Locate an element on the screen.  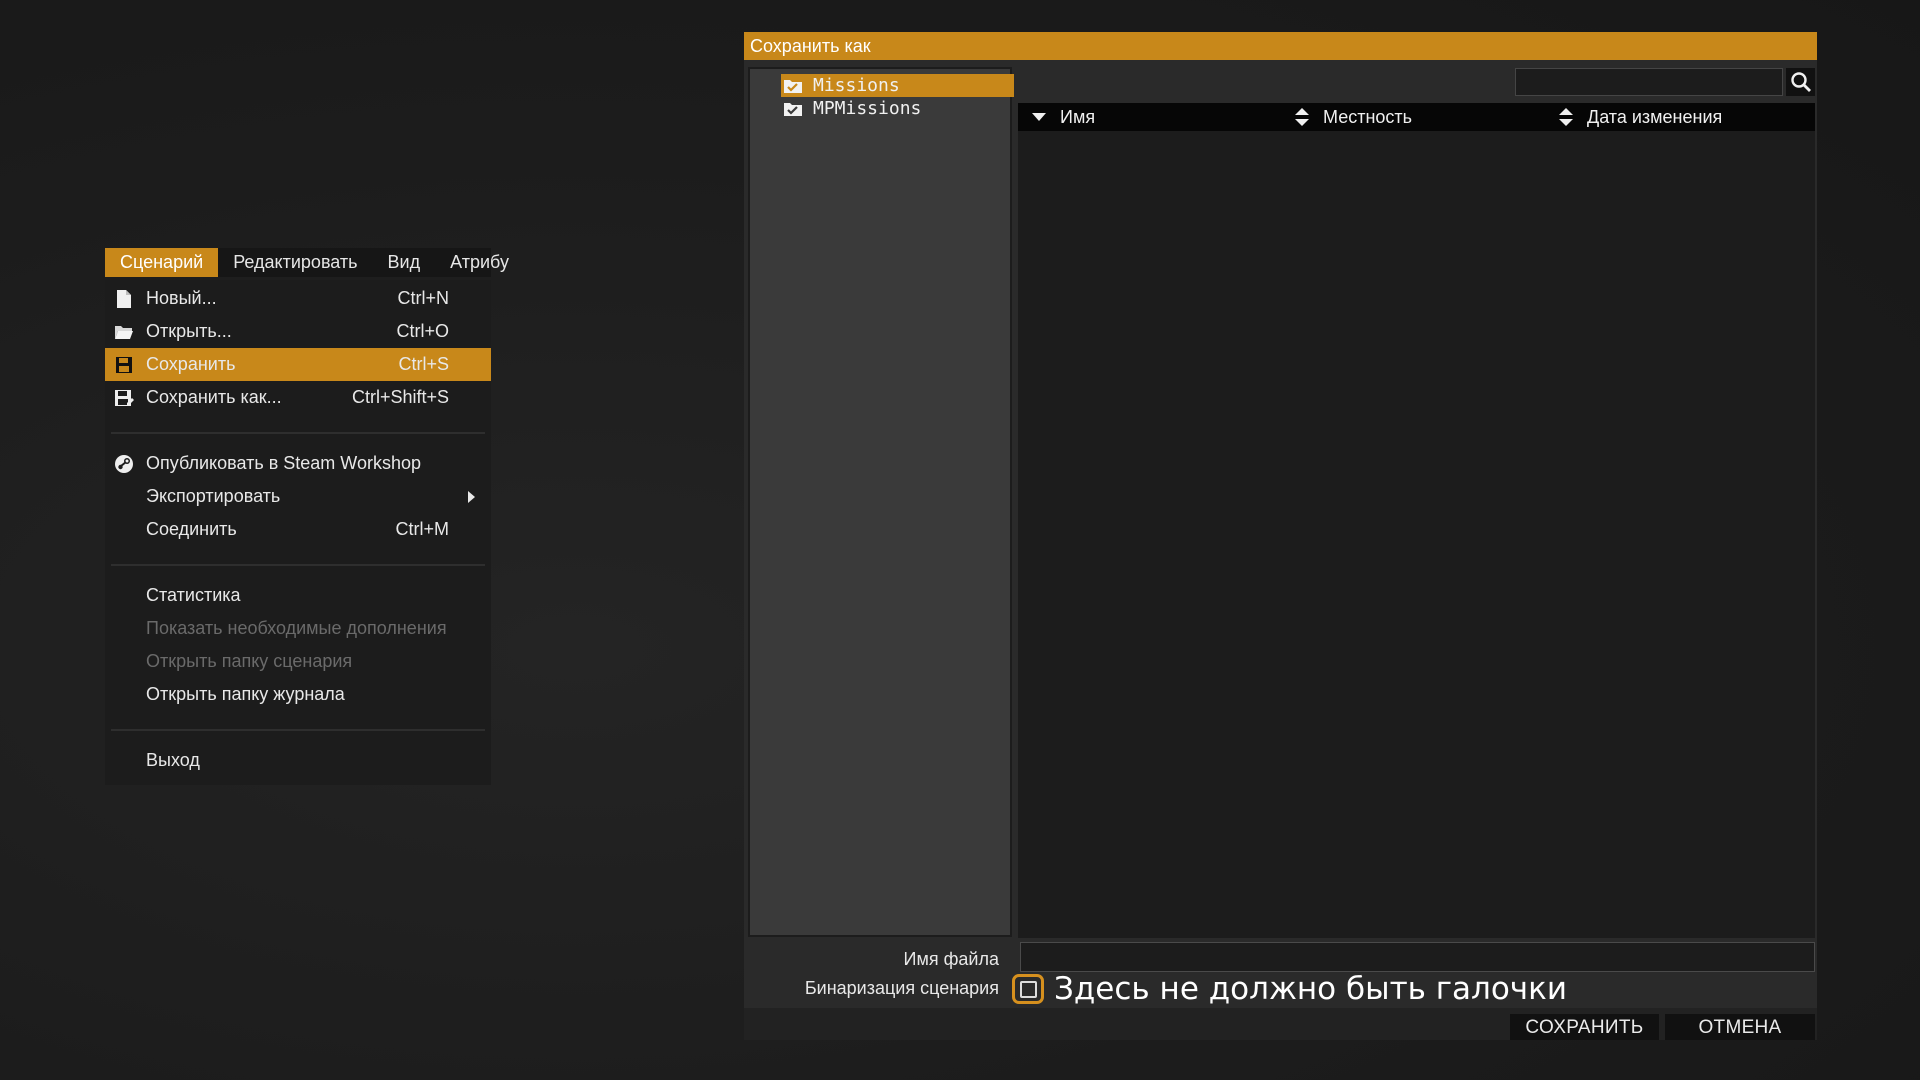
menu-item-show-addons: Показать необходимые дополнения is located at coordinates (298, 628).